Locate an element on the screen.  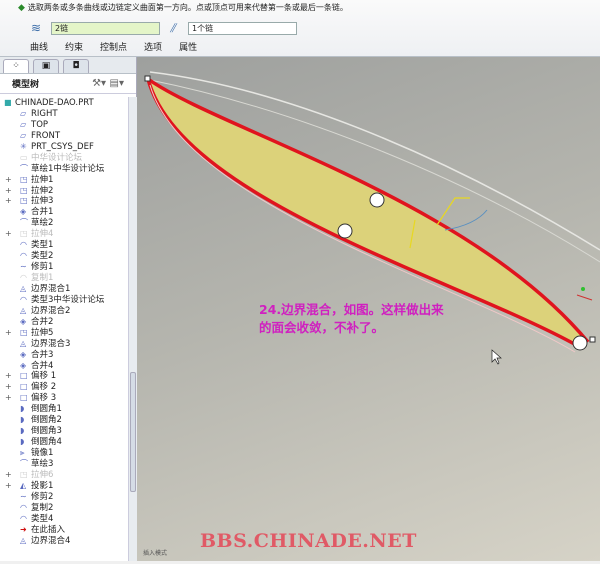
tree-item: + ◳ 拉伸5 is located at coordinates (64, 332).